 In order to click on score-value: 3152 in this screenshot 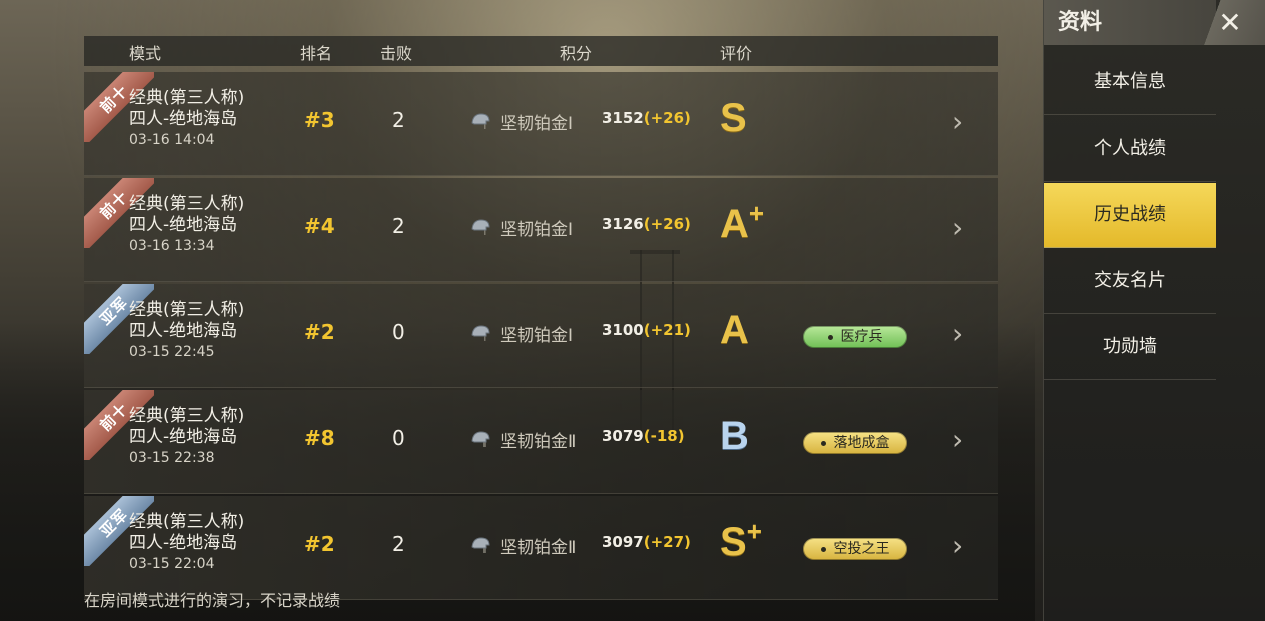, I will do `click(623, 118)`.